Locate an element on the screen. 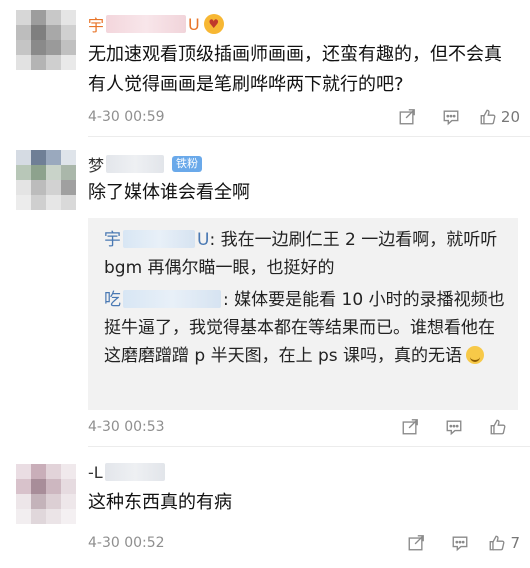 This screenshot has height=568, width=530. smile-emoji-icon is located at coordinates (475, 355).